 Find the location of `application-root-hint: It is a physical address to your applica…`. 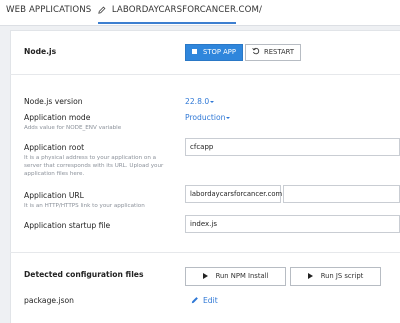

application-root-hint: It is a physical address to your applica… is located at coordinates (94, 166).